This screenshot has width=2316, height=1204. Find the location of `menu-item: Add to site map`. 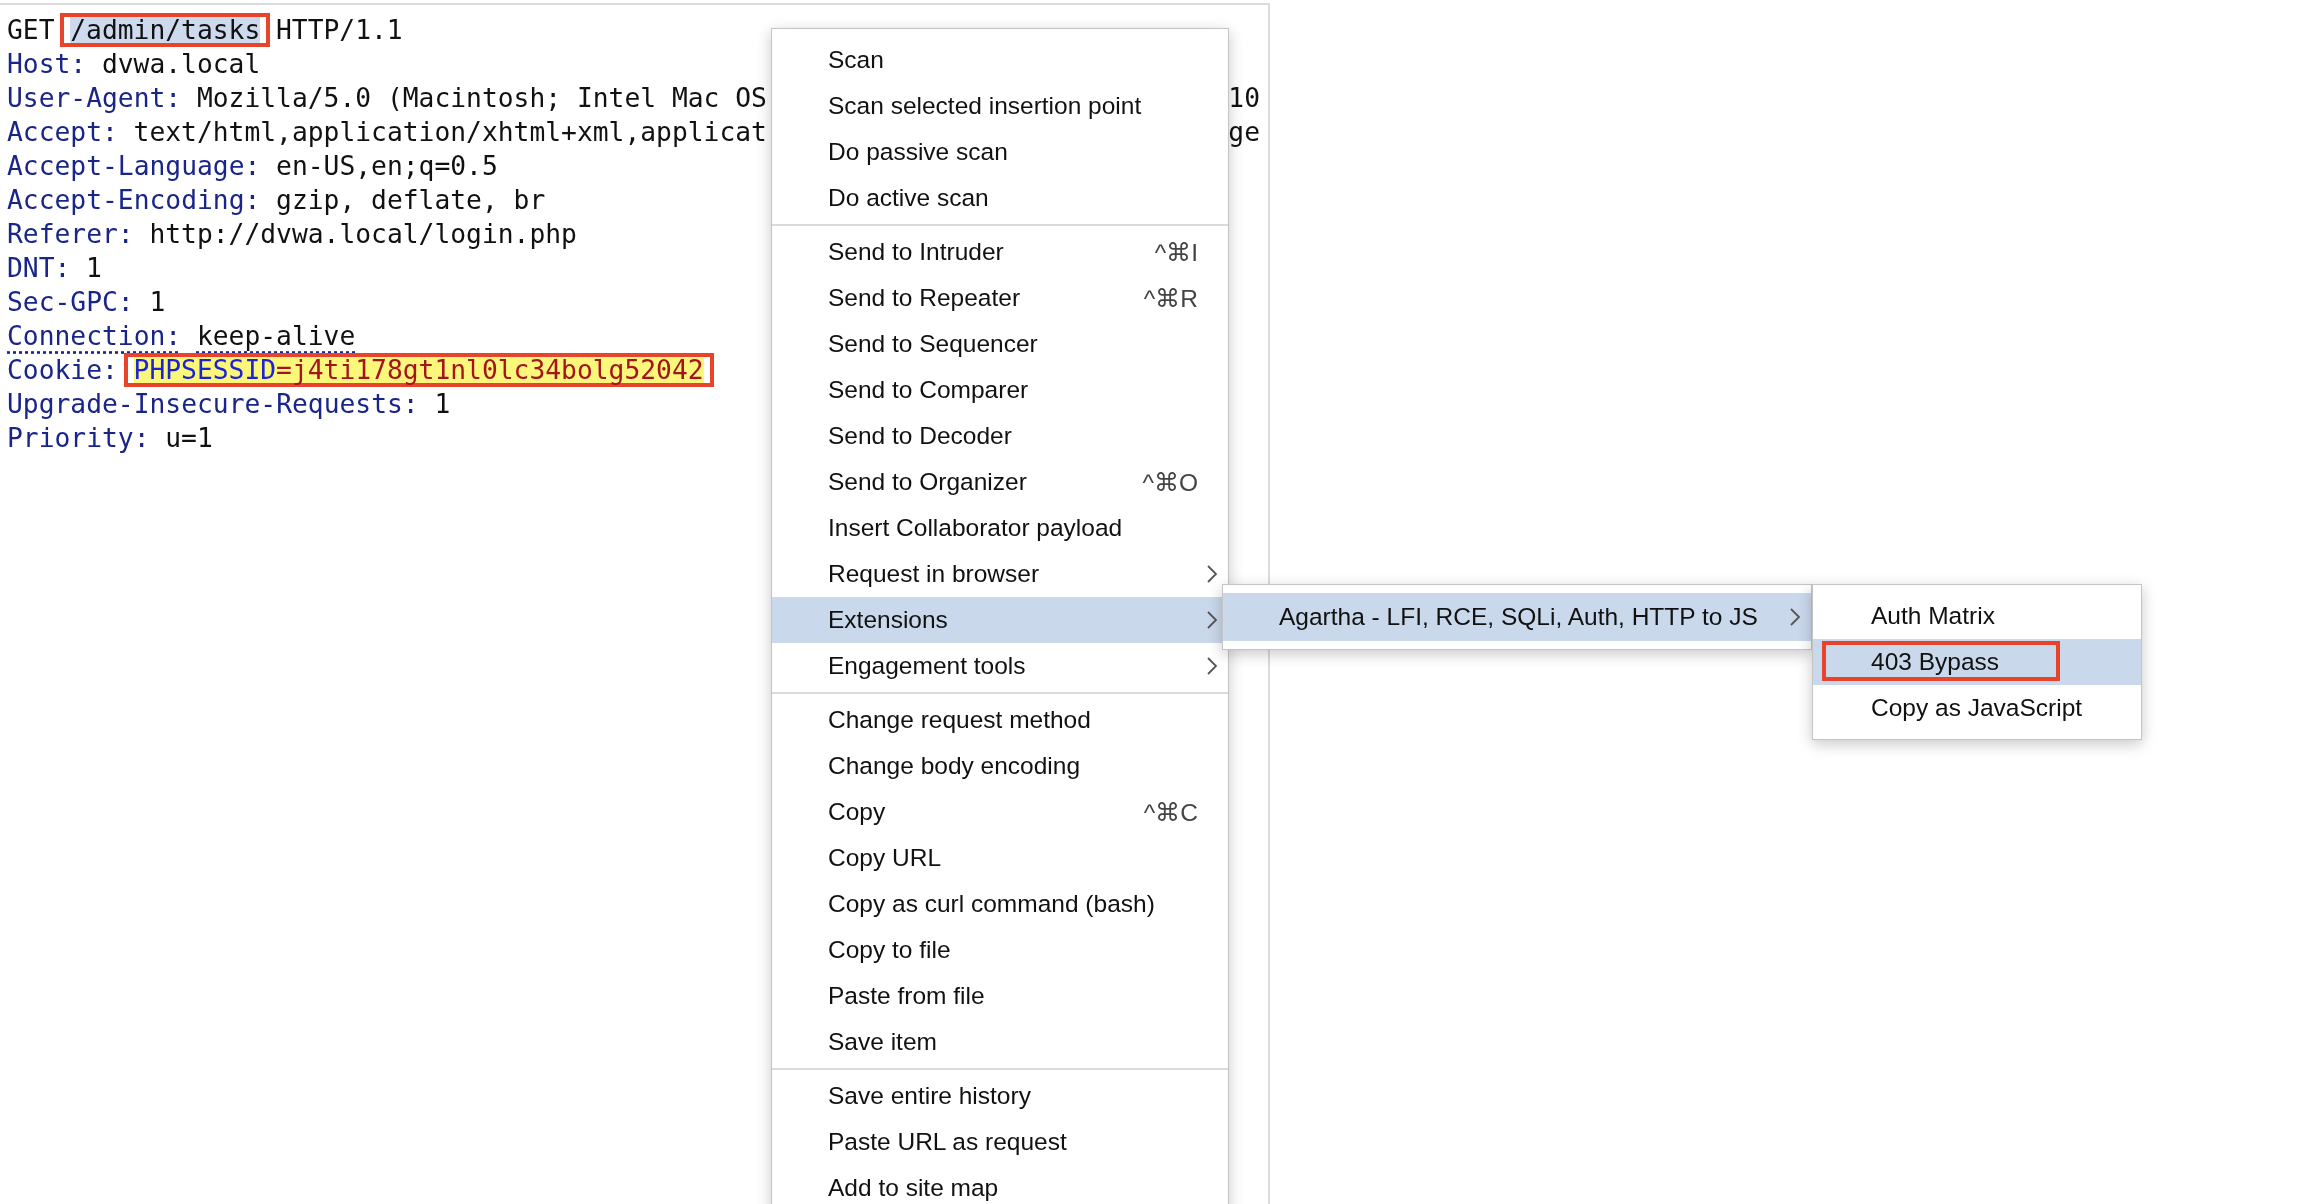

menu-item: Add to site map is located at coordinates (1000, 1184).